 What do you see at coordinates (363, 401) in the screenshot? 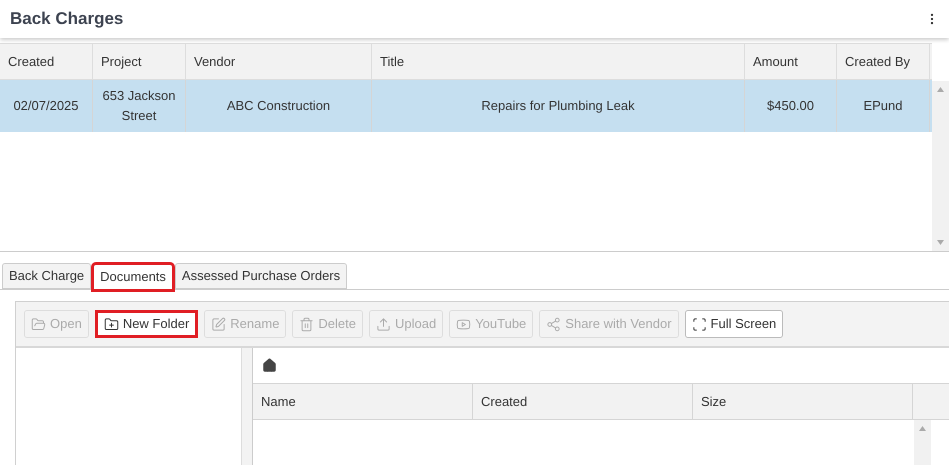
I see `column-header: Name` at bounding box center [363, 401].